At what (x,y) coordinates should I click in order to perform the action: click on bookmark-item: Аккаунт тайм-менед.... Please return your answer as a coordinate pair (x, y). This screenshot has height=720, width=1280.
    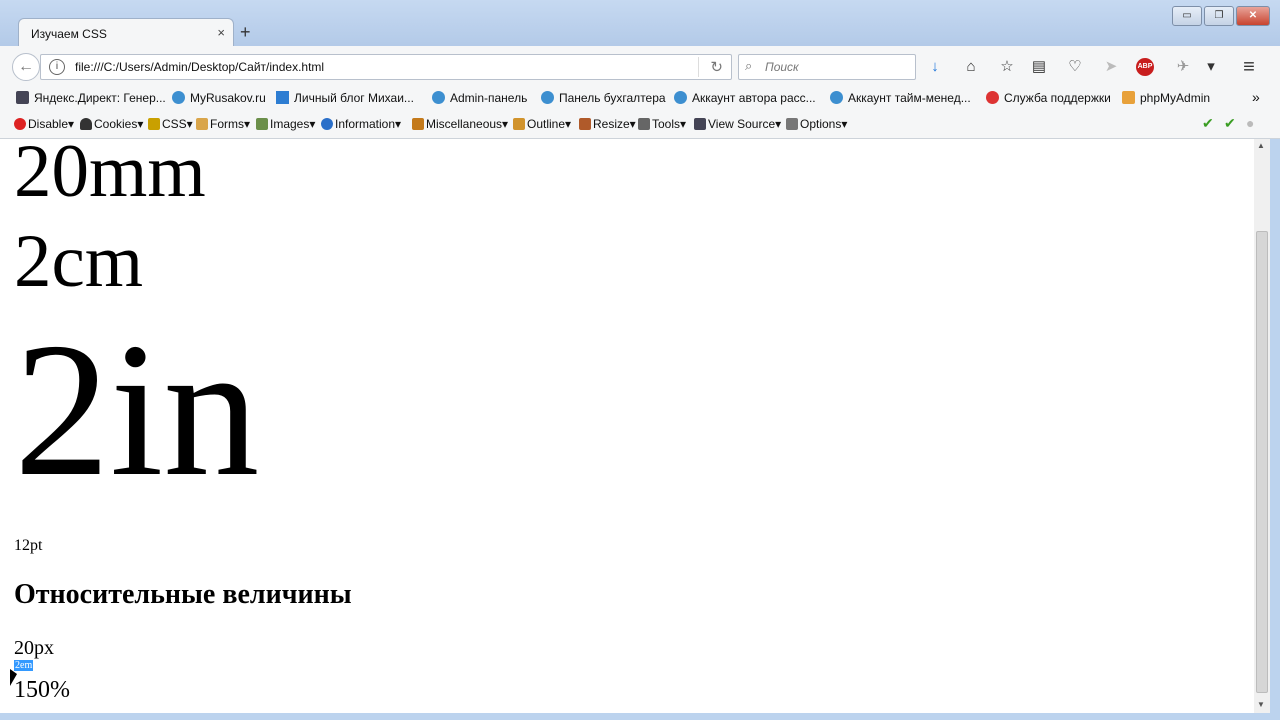
    Looking at the image, I should click on (900, 98).